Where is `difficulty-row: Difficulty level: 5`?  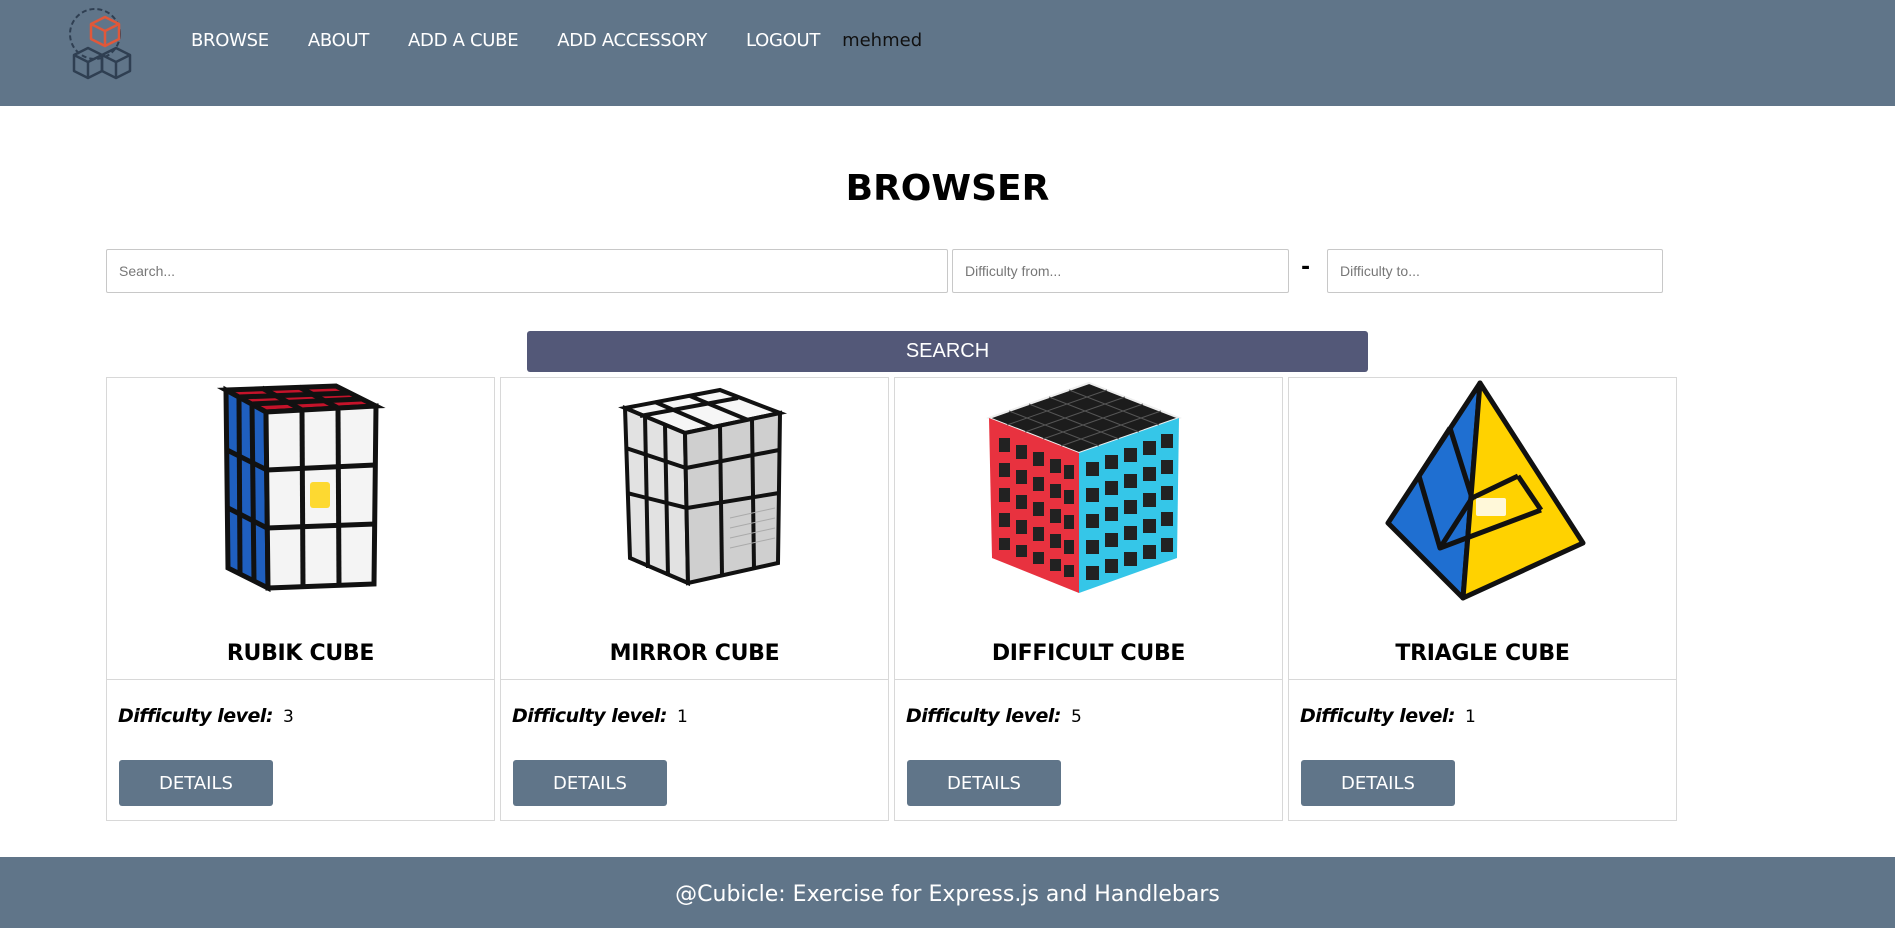
difficulty-row: Difficulty level: 5 is located at coordinates (994, 716).